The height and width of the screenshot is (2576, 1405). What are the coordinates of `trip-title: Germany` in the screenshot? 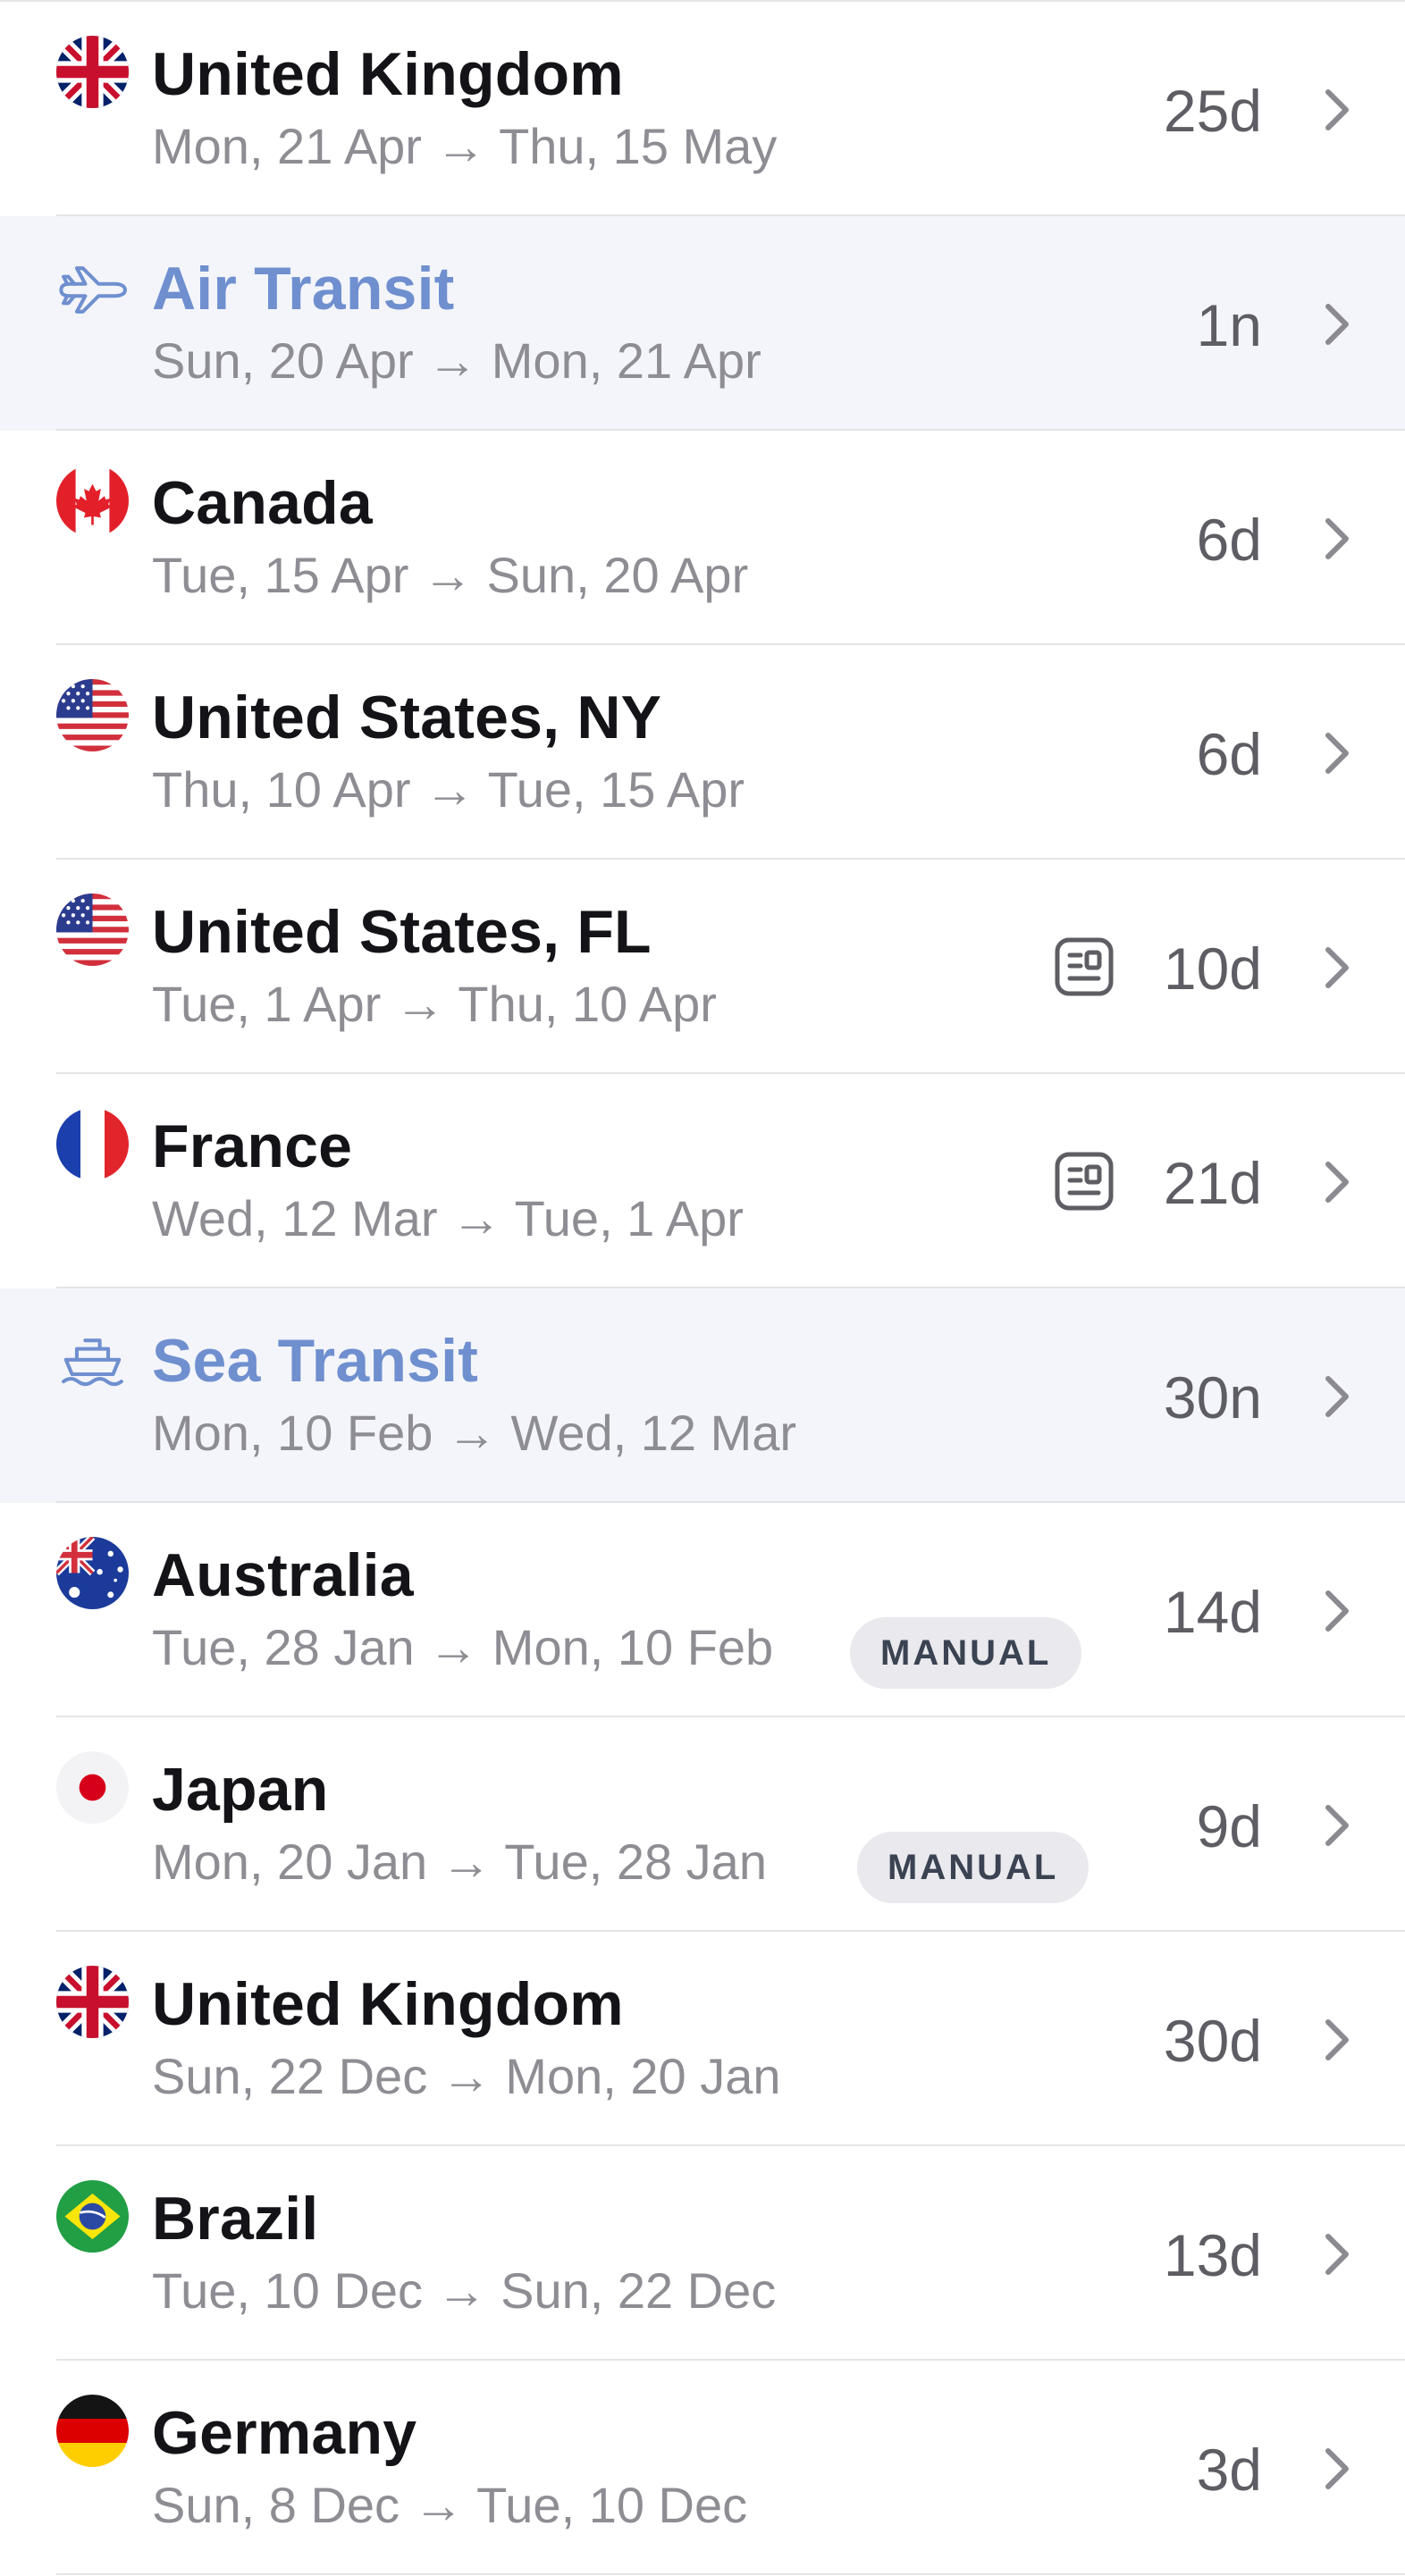 It's located at (285, 2433).